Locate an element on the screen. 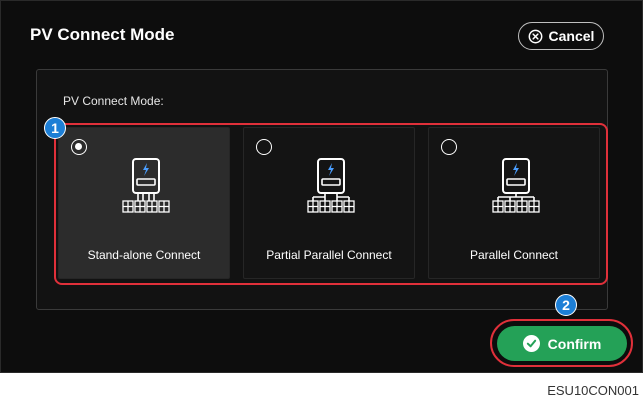 The height and width of the screenshot is (406, 643). circle-x-icon is located at coordinates (535, 36).